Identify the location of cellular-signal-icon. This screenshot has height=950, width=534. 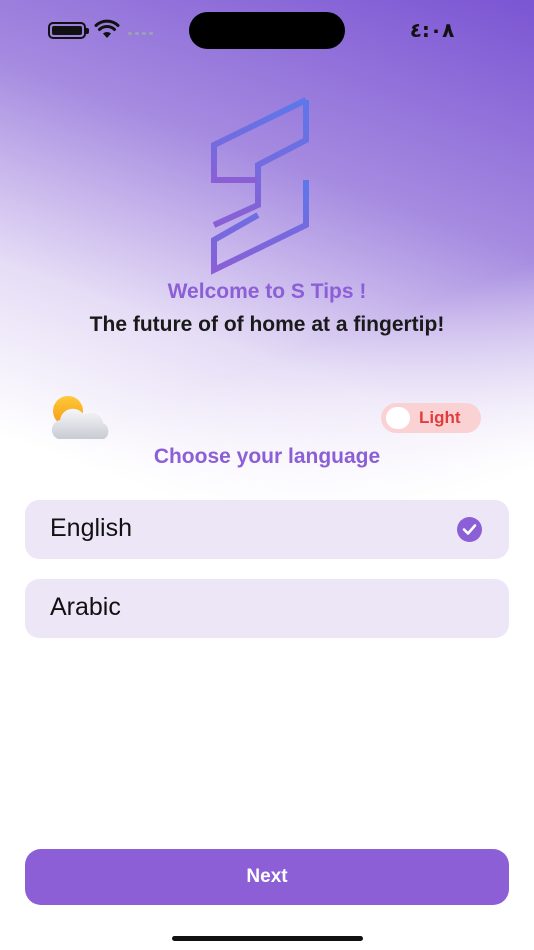
(140, 33).